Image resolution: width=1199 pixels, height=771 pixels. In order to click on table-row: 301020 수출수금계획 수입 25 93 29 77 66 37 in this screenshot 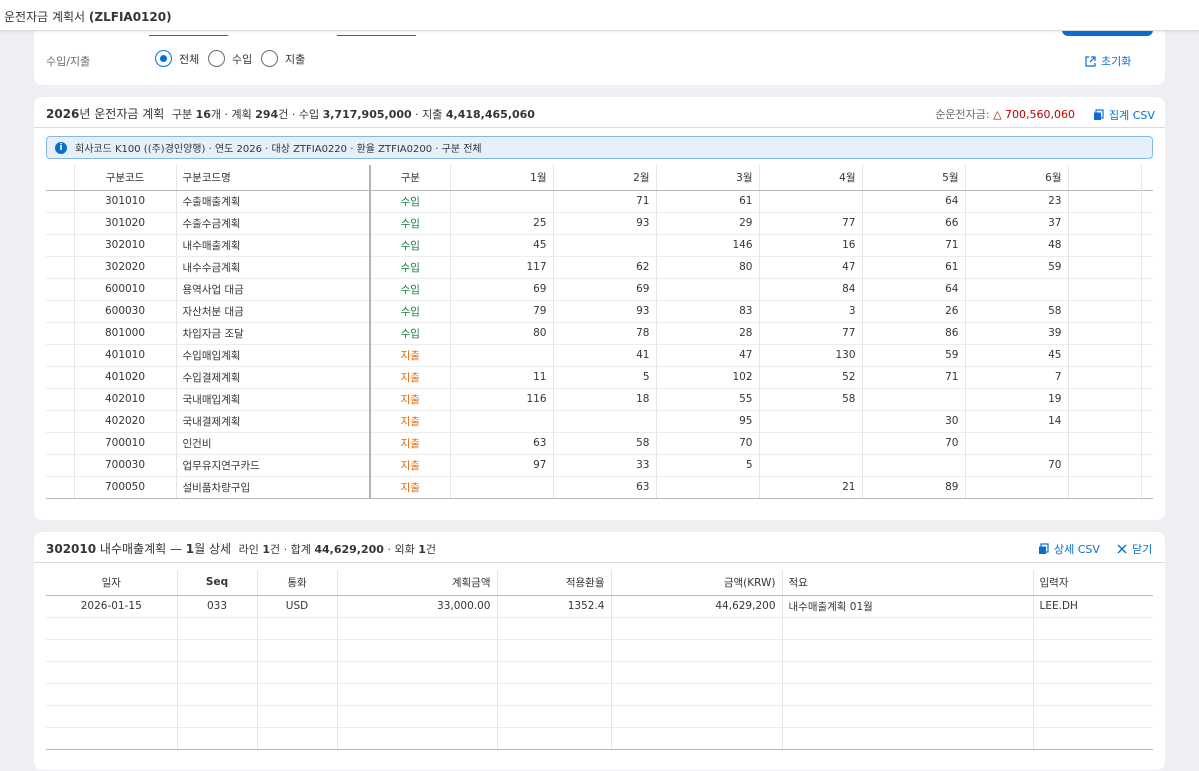, I will do `click(599, 223)`.